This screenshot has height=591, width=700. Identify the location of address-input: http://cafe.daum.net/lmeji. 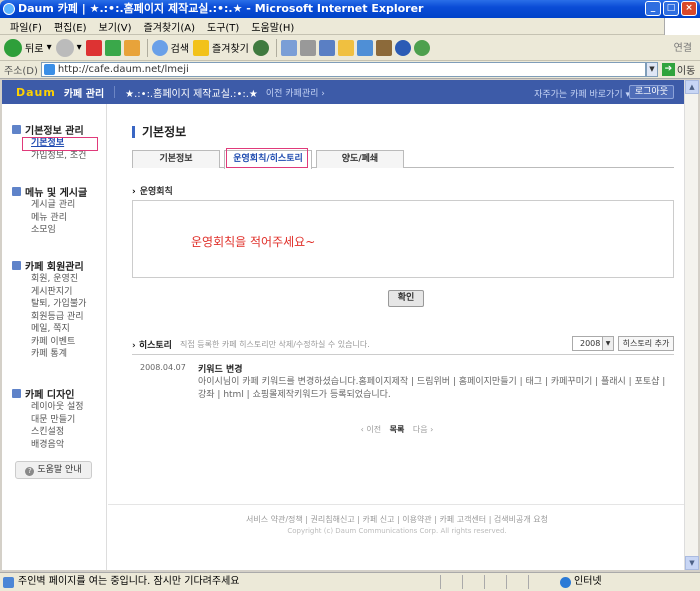
(343, 69).